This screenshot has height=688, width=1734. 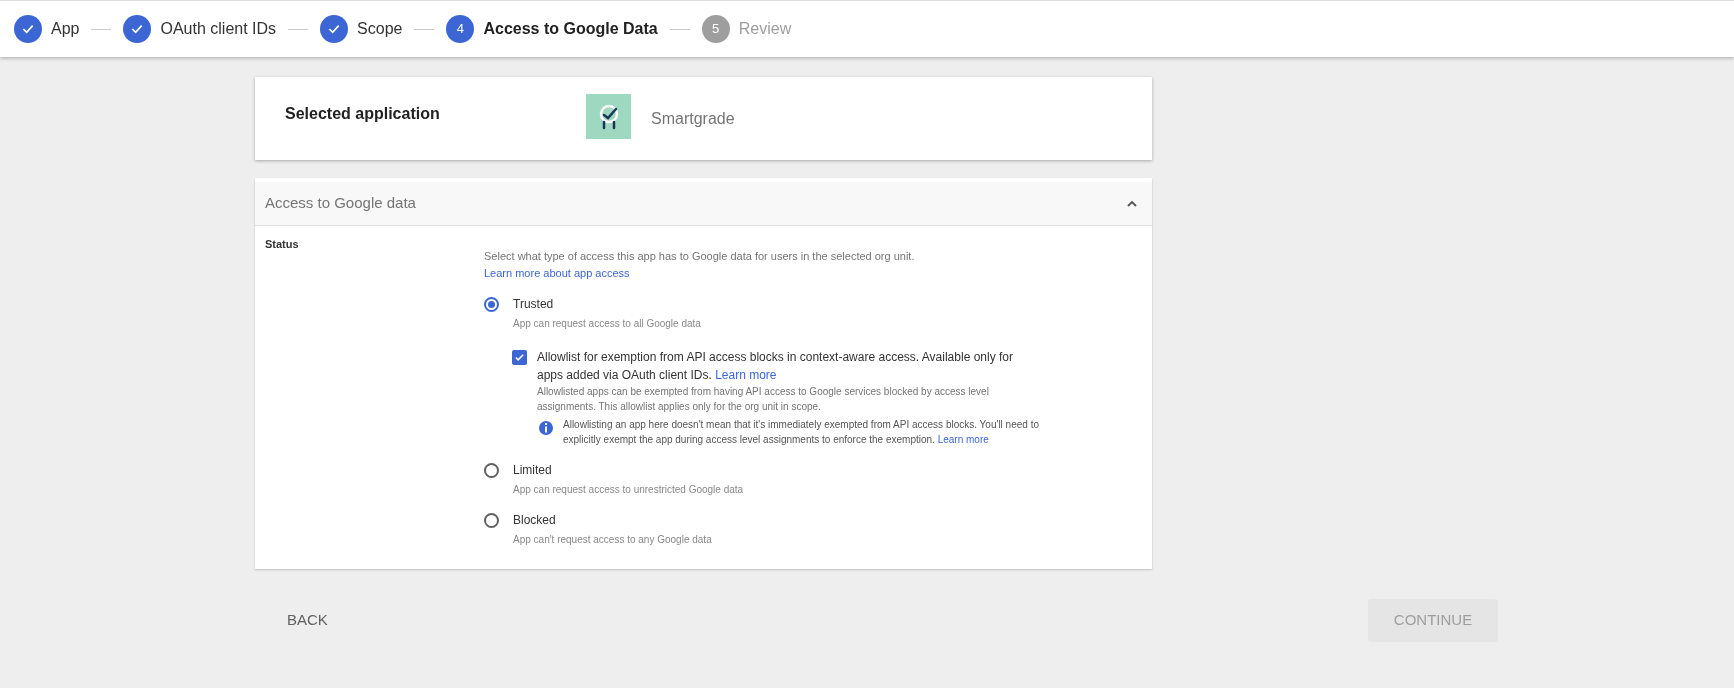 I want to click on allowlist-description: Allowlisted apps can be exempted from having API access to Google services blocked by access level assignments. This allowlist applies only for the org unit in scope., so click(x=763, y=399).